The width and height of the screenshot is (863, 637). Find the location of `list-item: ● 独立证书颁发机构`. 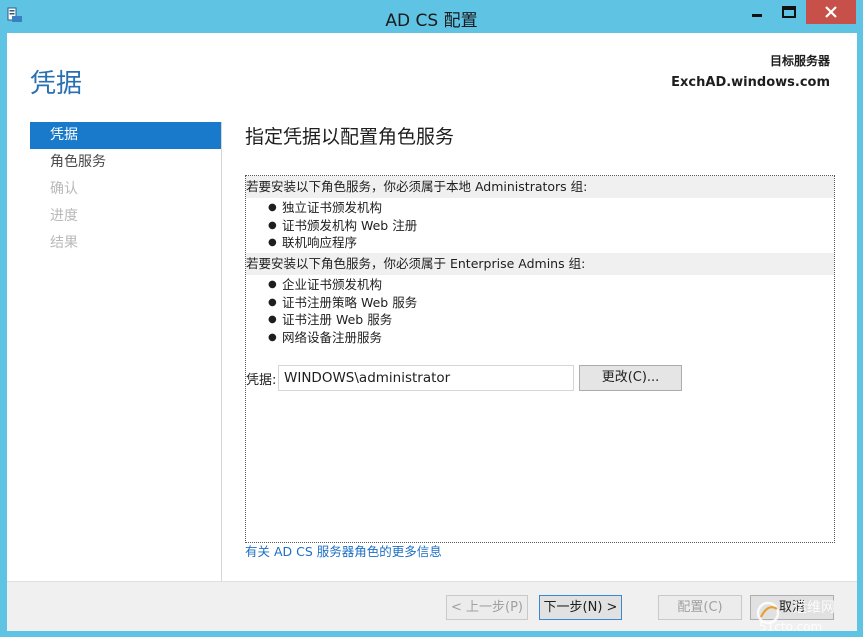

list-item: ● 独立证书颁发机构 is located at coordinates (342, 208).